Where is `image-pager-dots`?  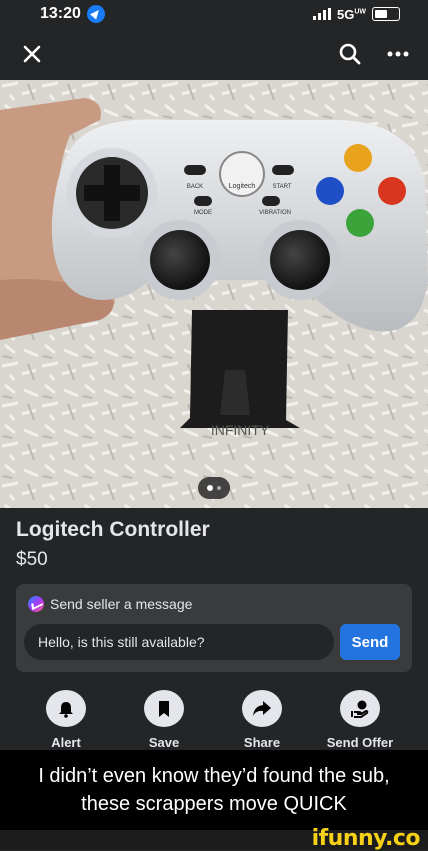 image-pager-dots is located at coordinates (214, 488).